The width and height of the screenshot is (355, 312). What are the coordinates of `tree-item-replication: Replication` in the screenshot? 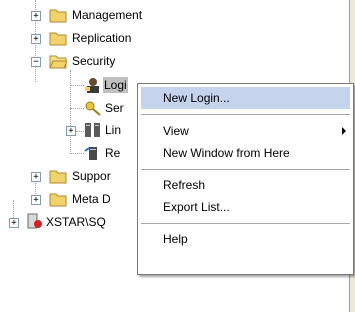 It's located at (101, 38).